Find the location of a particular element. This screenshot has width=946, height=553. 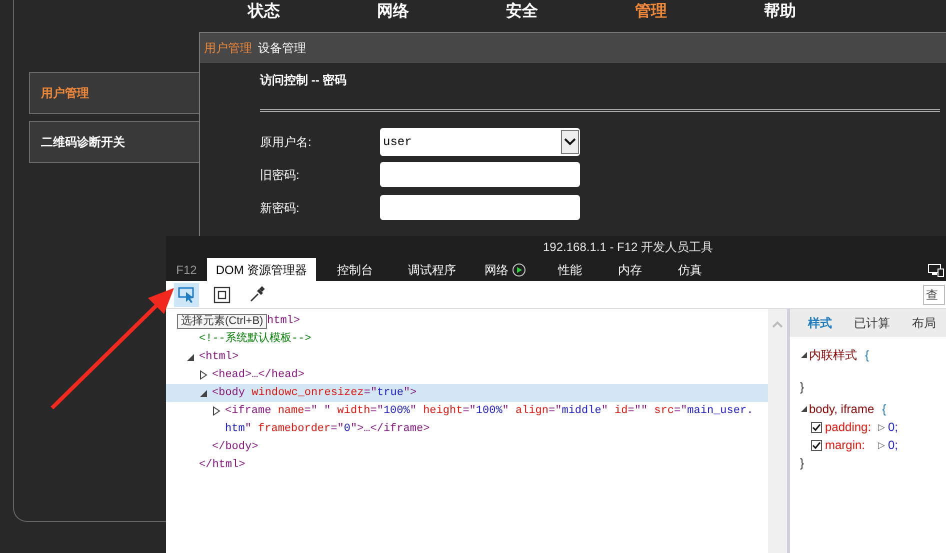

tab: 仿真 is located at coordinates (690, 269).